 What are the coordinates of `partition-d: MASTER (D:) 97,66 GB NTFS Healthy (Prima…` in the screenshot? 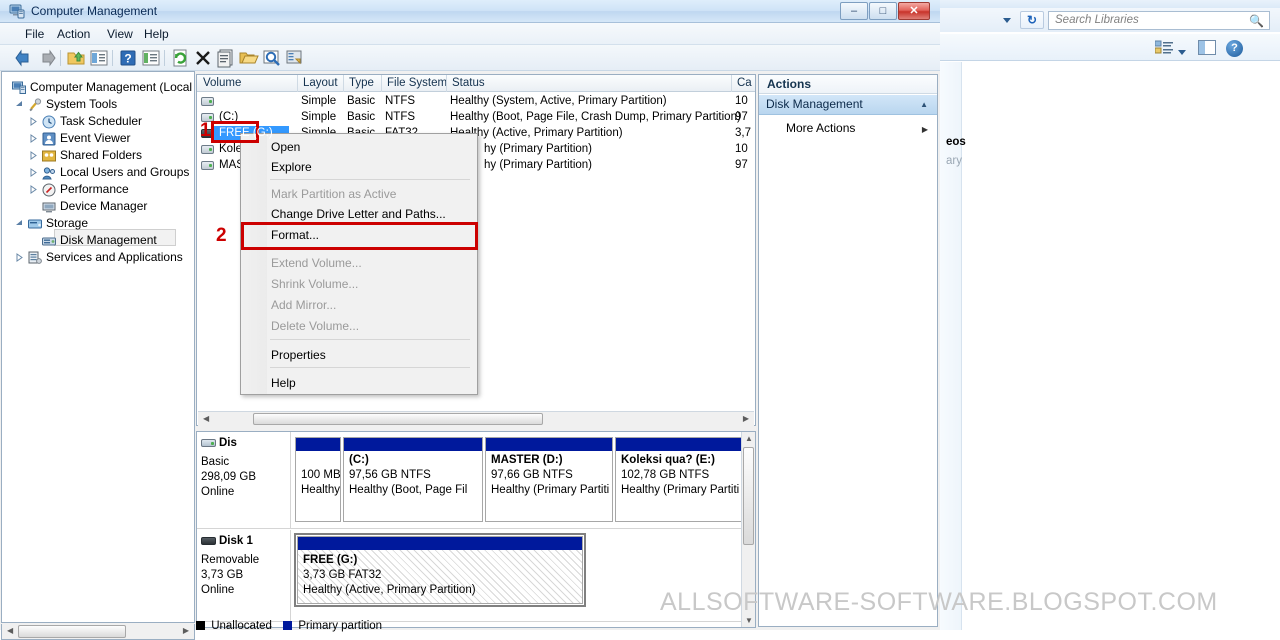 It's located at (549, 479).